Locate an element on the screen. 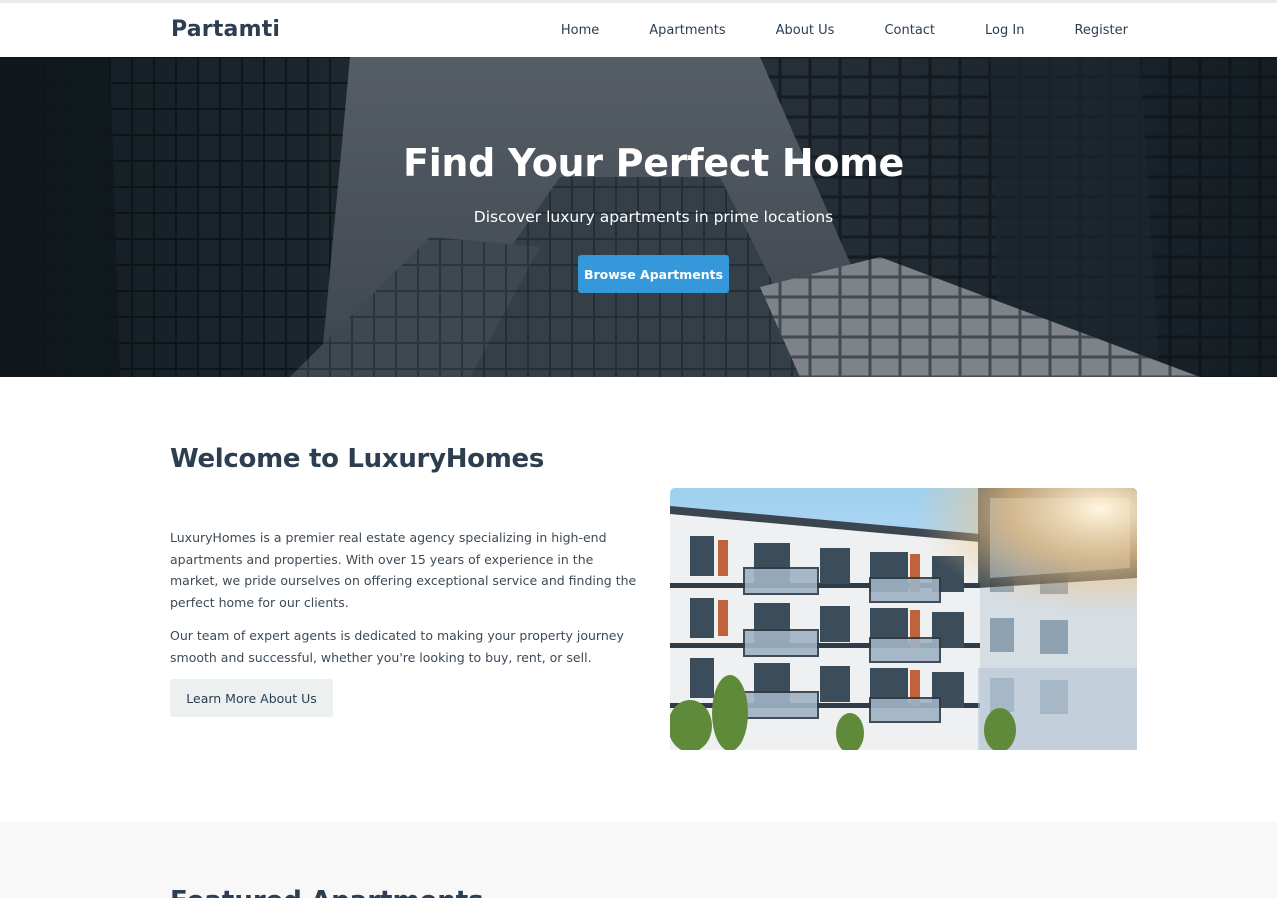  nav-log-in: Log In is located at coordinates (1004, 30).